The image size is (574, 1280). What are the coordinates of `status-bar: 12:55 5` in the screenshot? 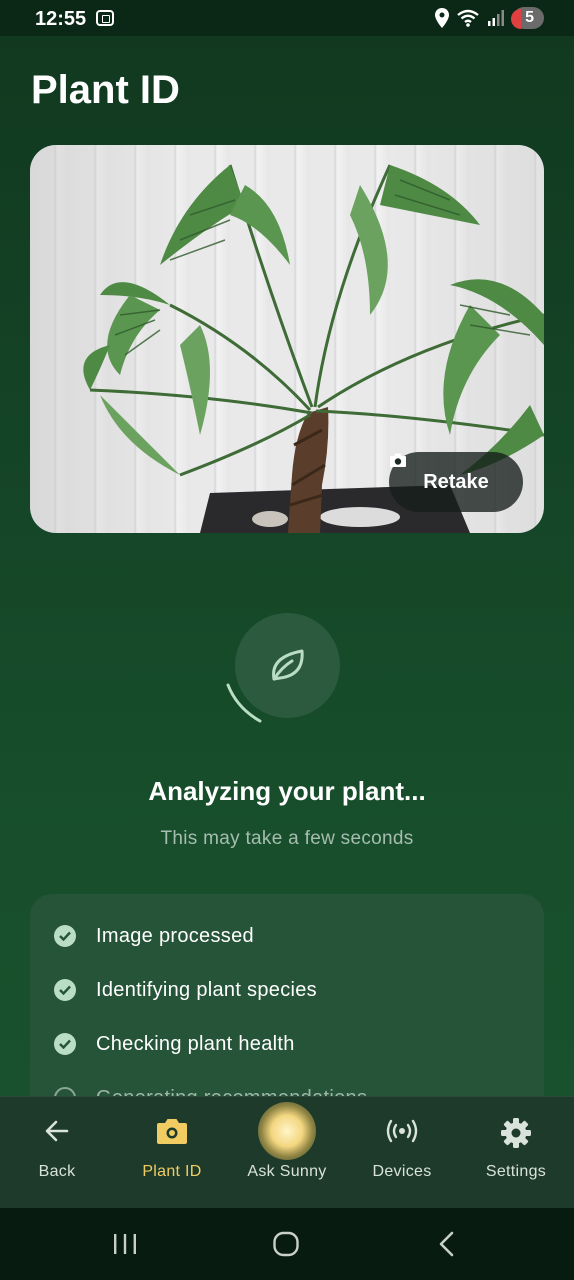 It's located at (287, 18).